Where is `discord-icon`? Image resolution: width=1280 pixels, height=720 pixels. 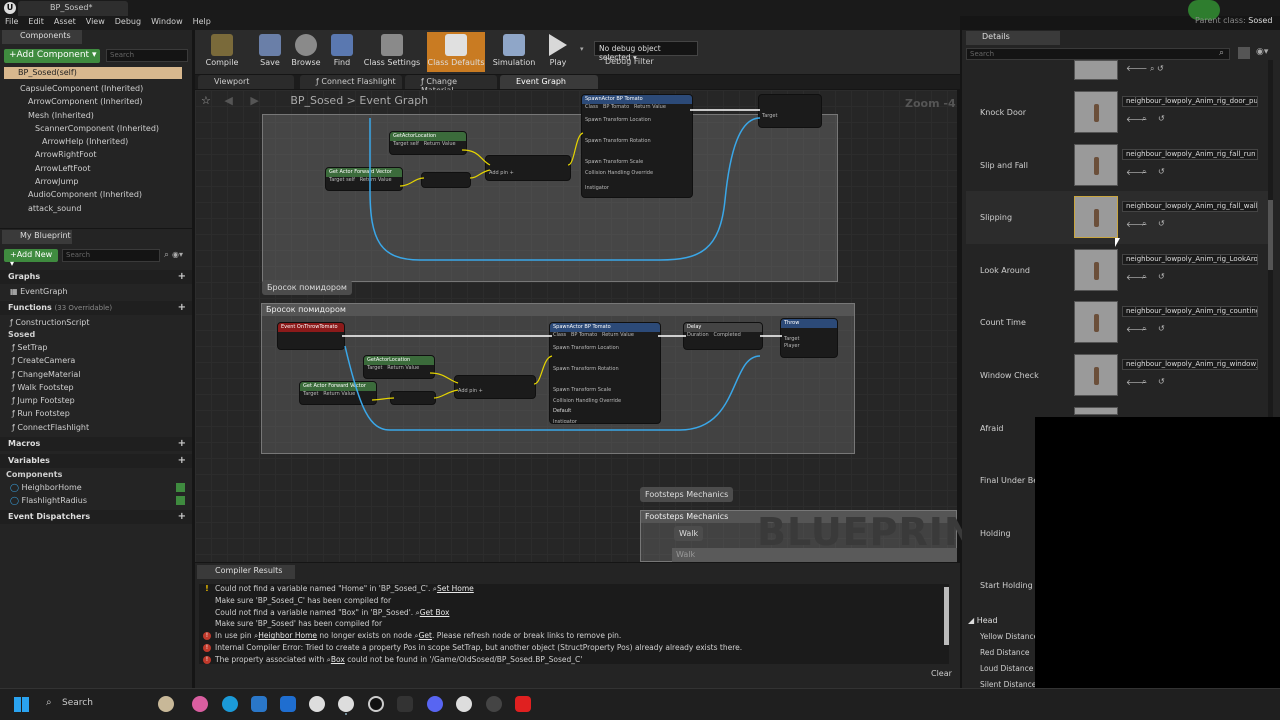 discord-icon is located at coordinates (435, 704).